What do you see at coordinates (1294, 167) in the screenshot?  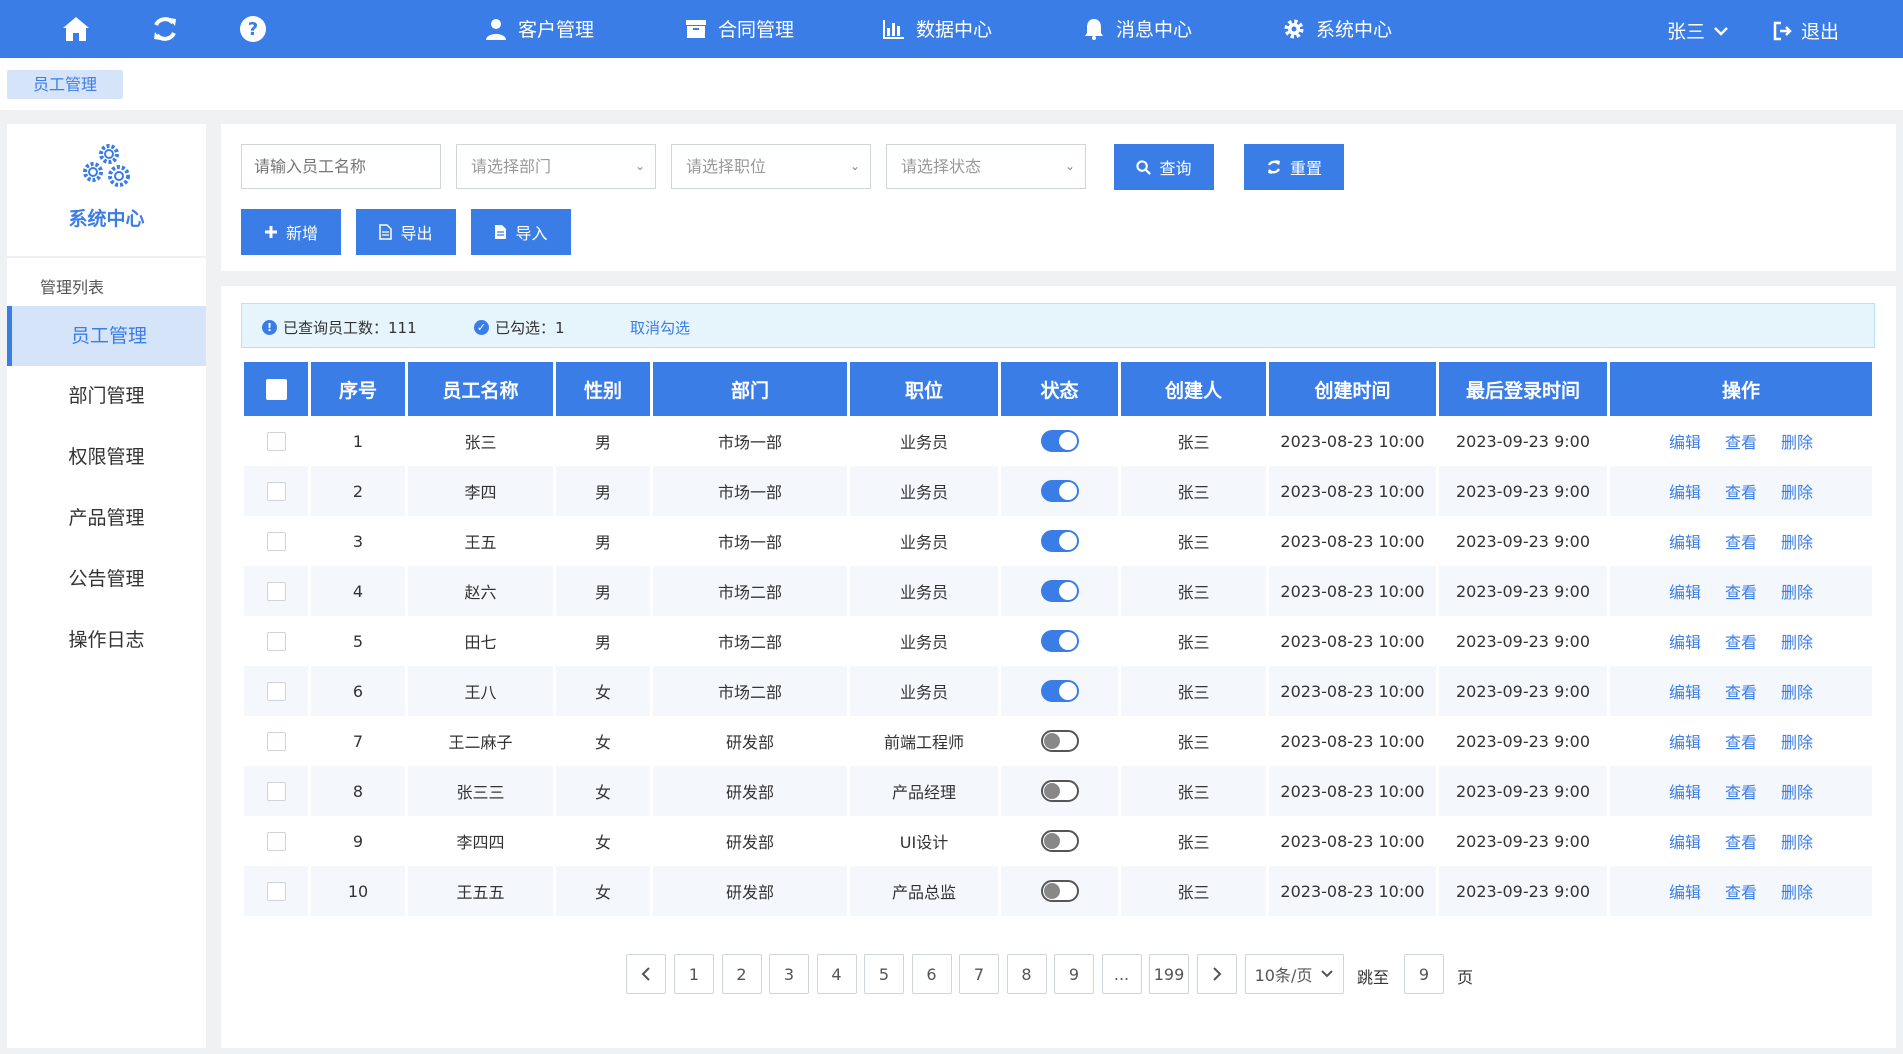 I see `reset-button: 重置` at bounding box center [1294, 167].